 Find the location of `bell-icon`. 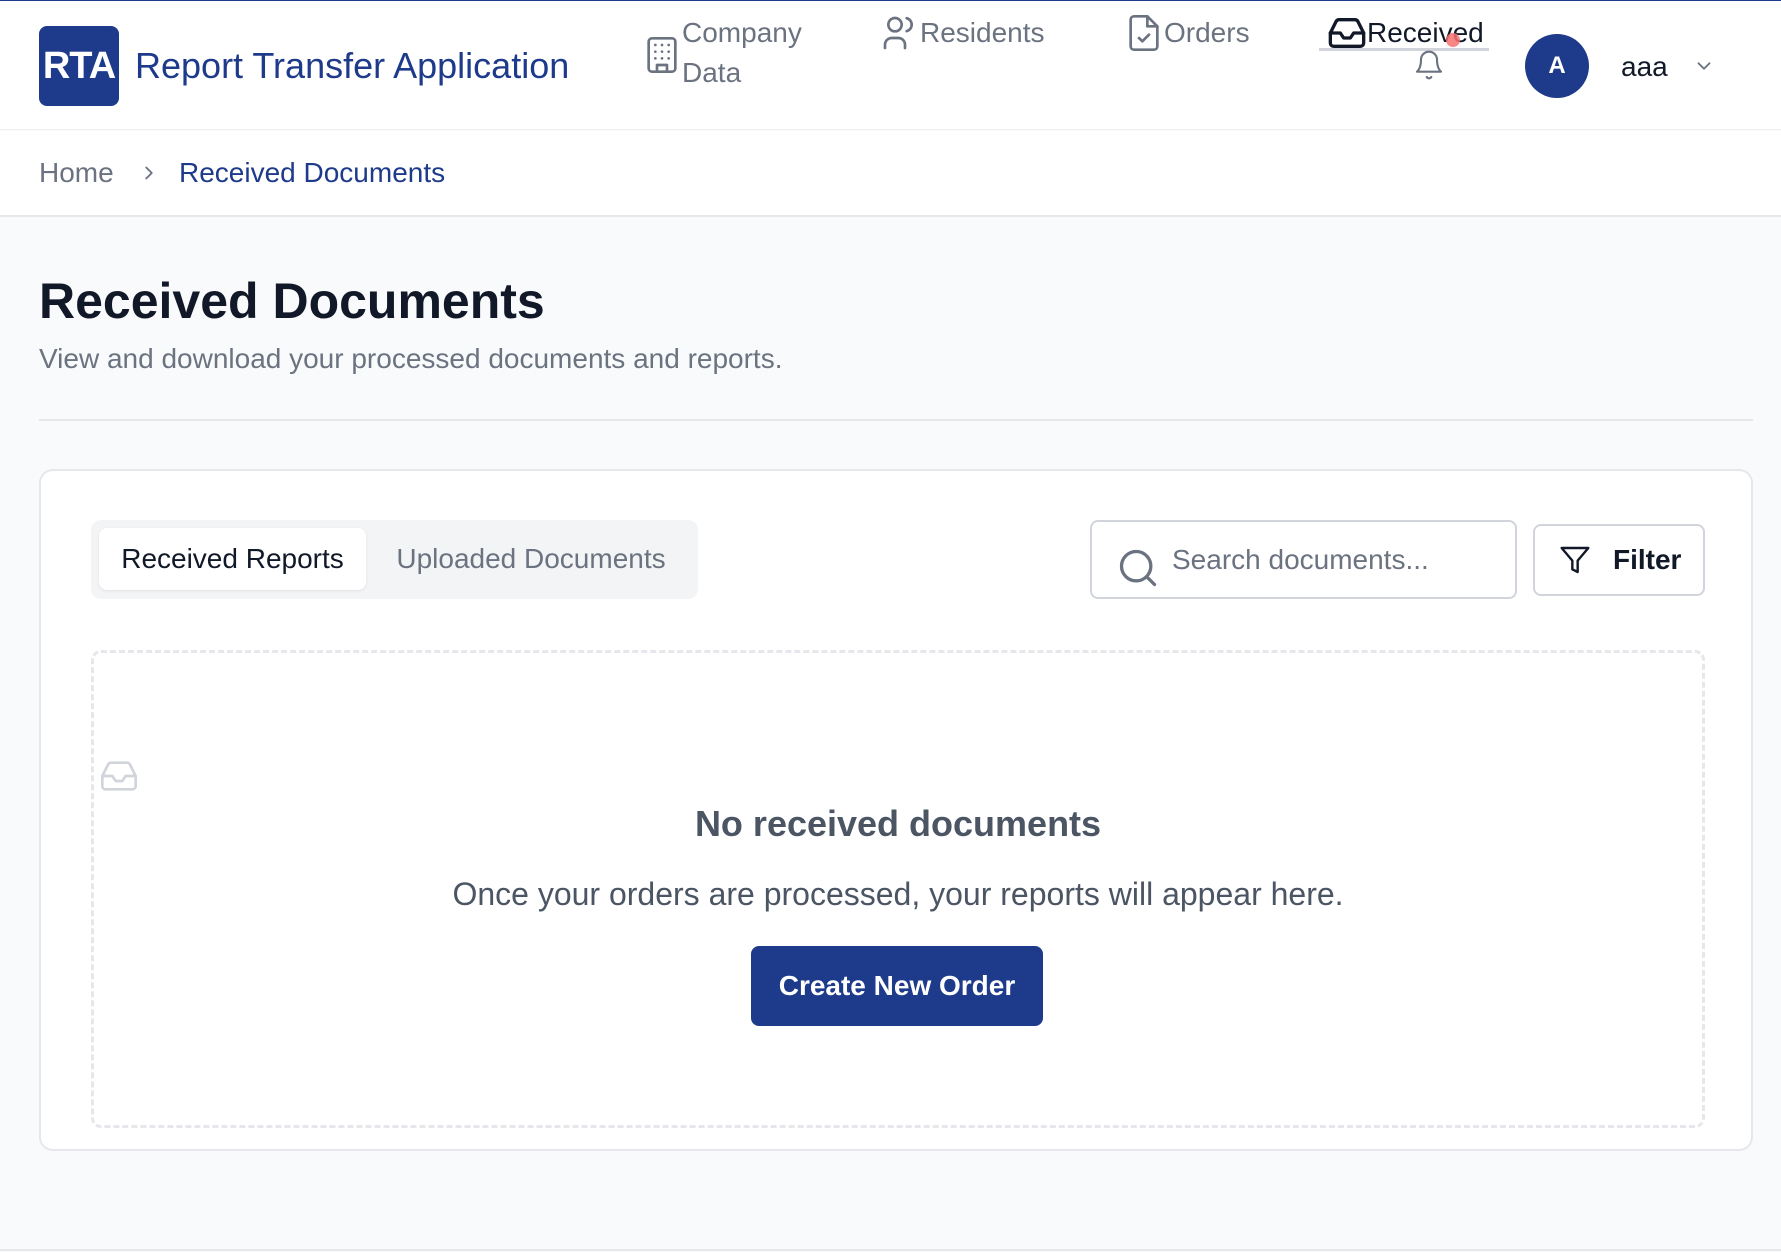

bell-icon is located at coordinates (1429, 65).